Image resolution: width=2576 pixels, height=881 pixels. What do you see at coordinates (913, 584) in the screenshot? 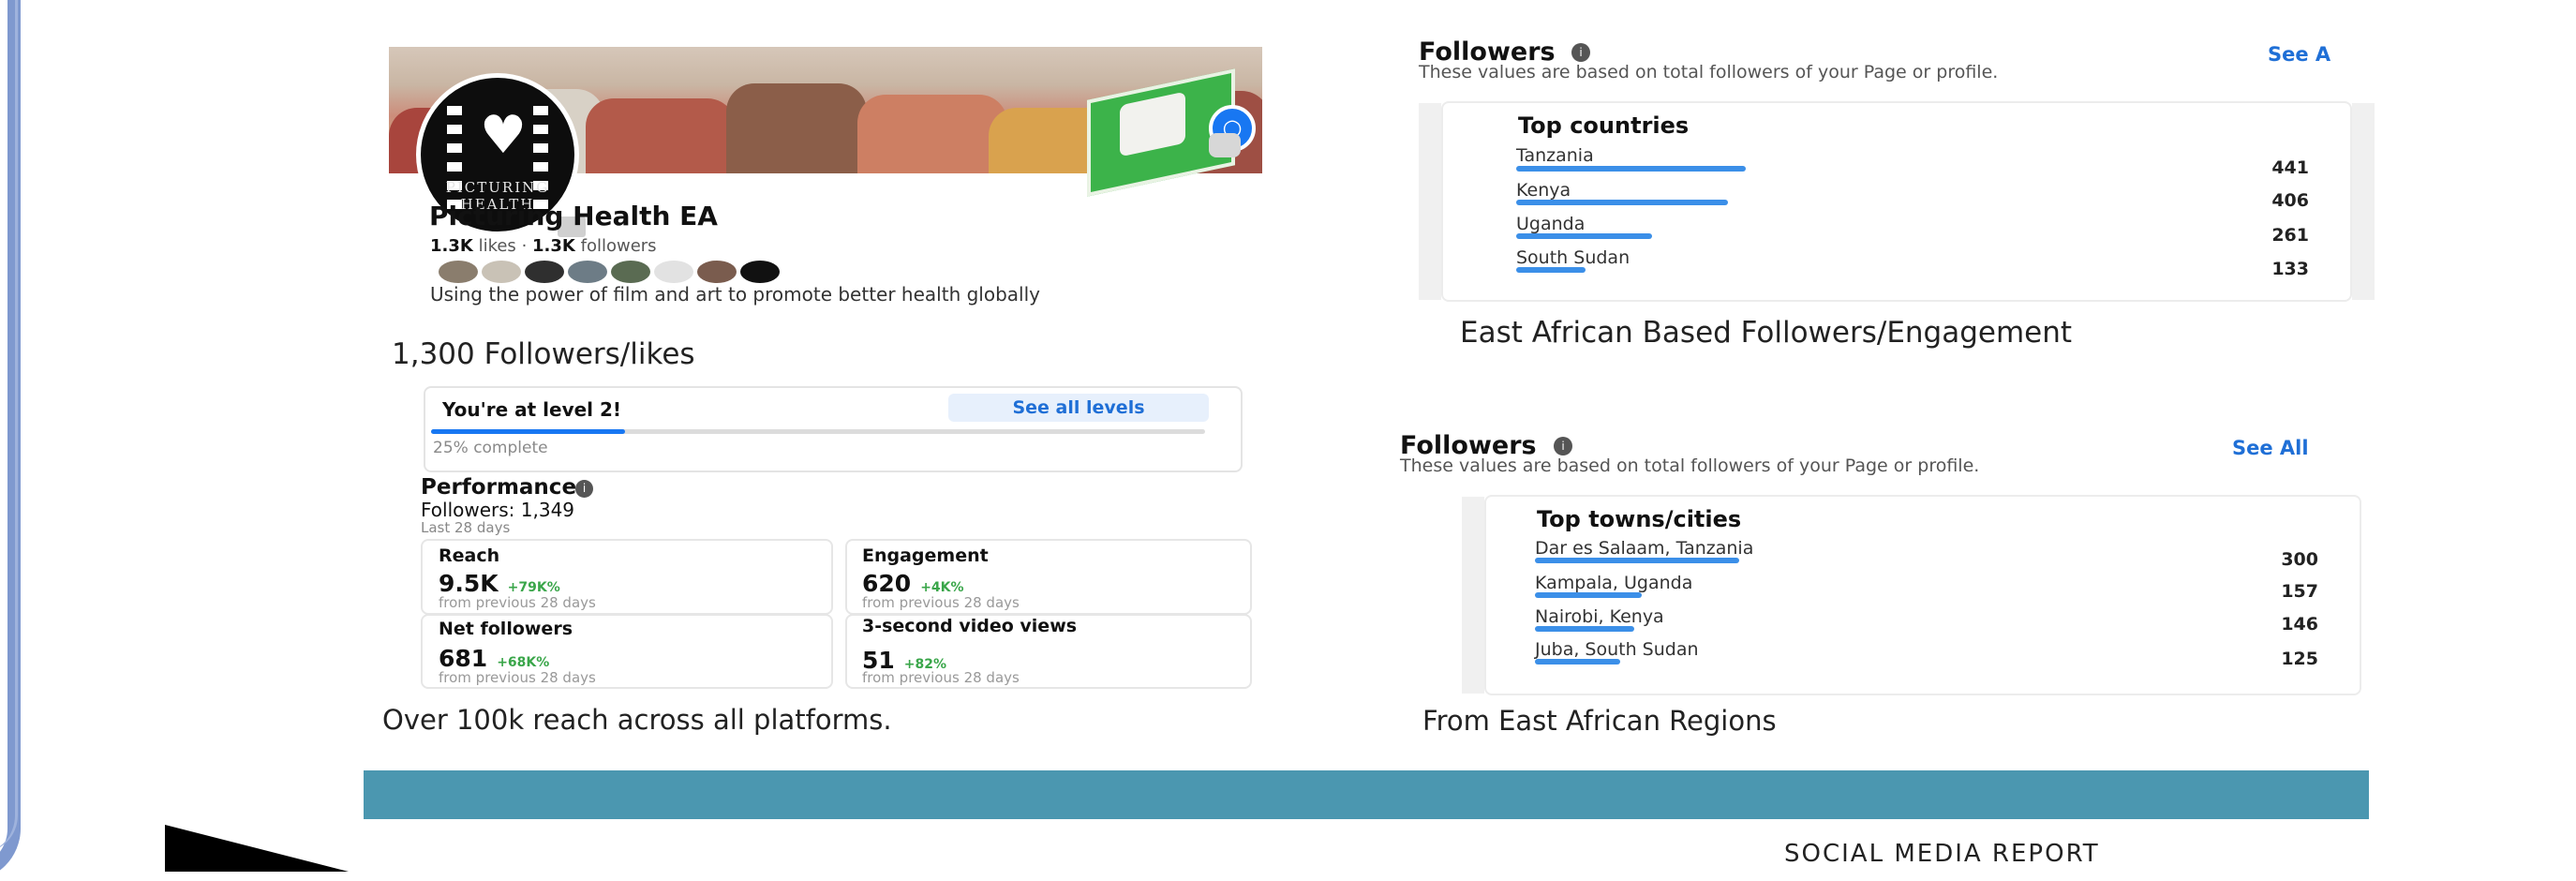
I see `metric-value: 620 +4K%` at bounding box center [913, 584].